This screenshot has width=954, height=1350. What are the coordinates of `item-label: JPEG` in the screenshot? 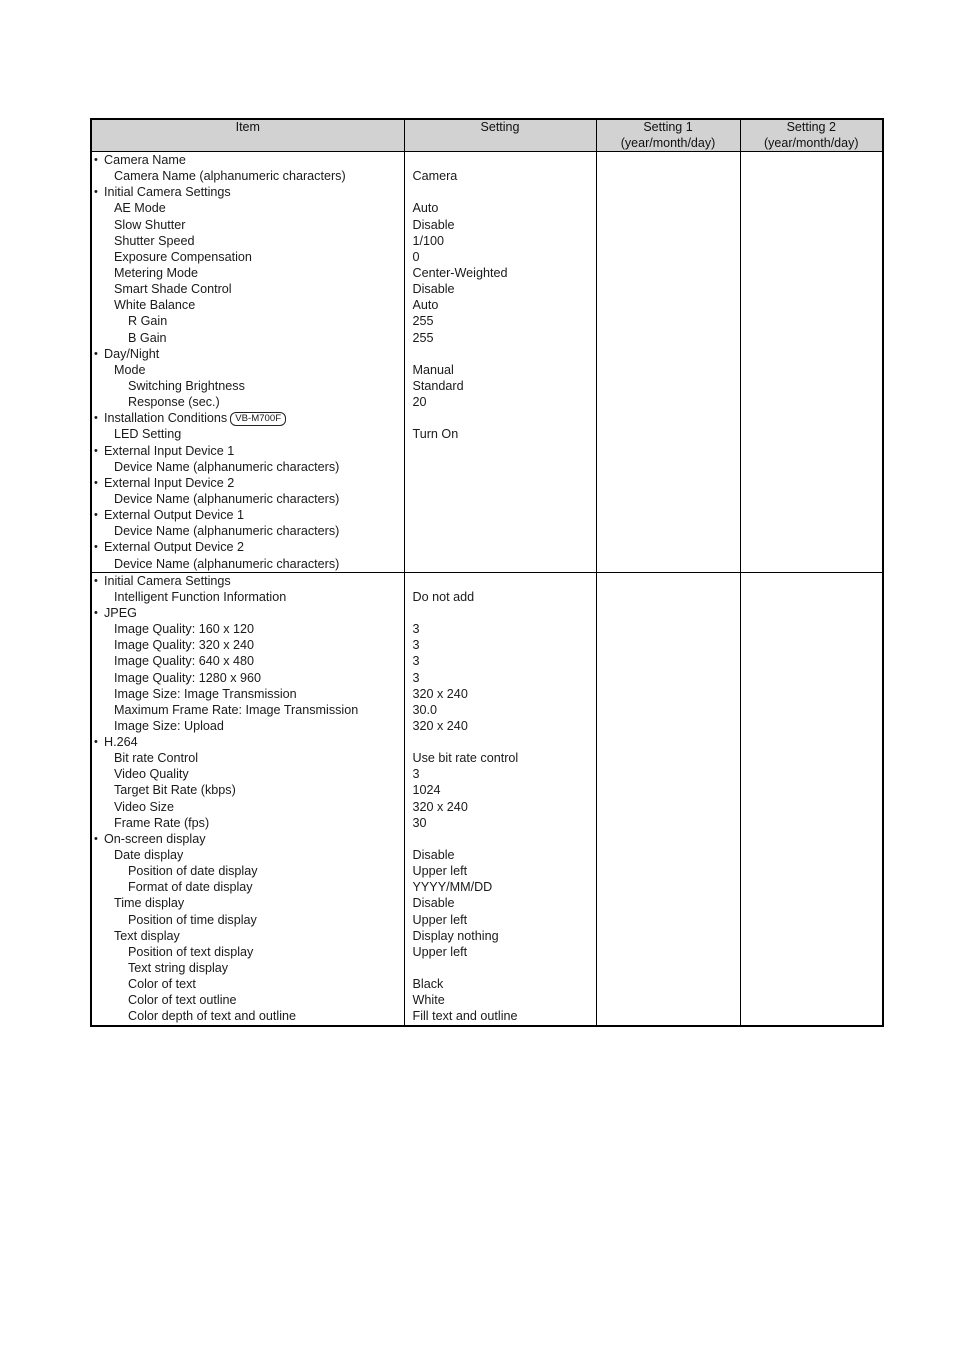 It's located at (120, 612).